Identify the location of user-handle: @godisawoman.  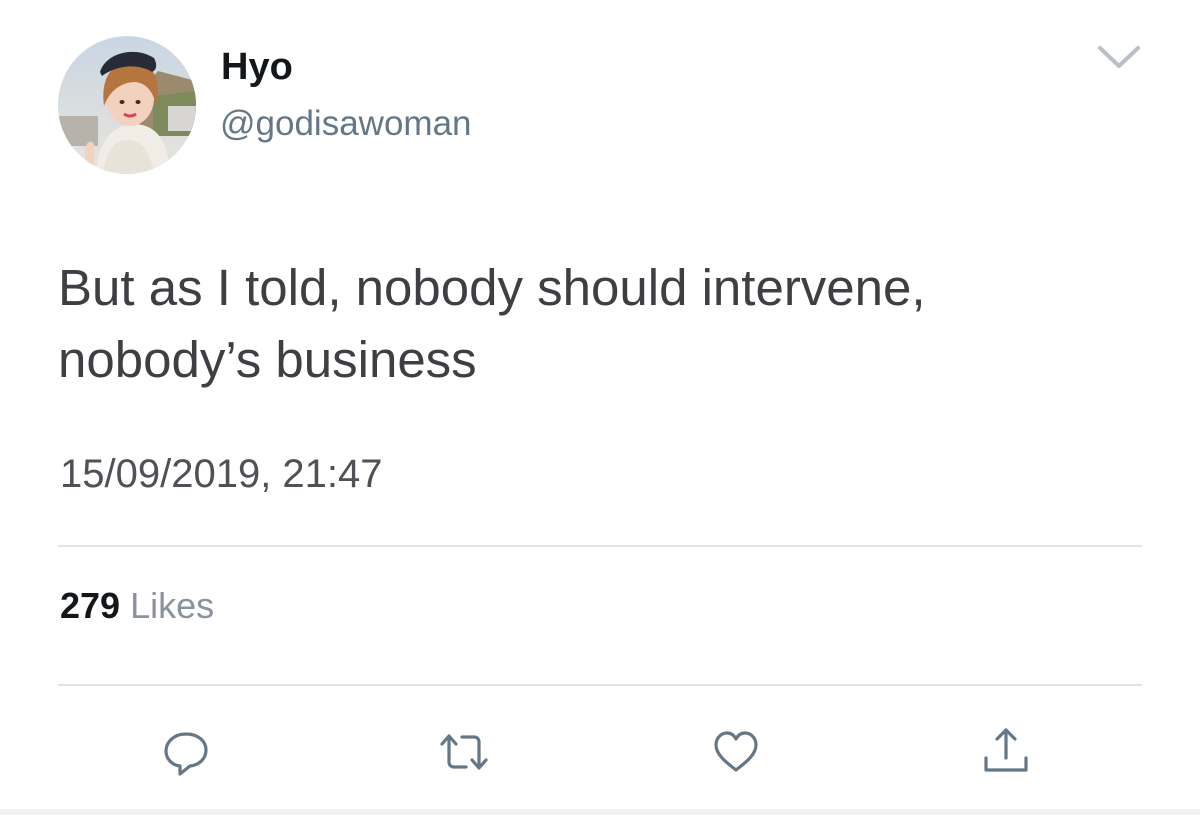
(346, 124).